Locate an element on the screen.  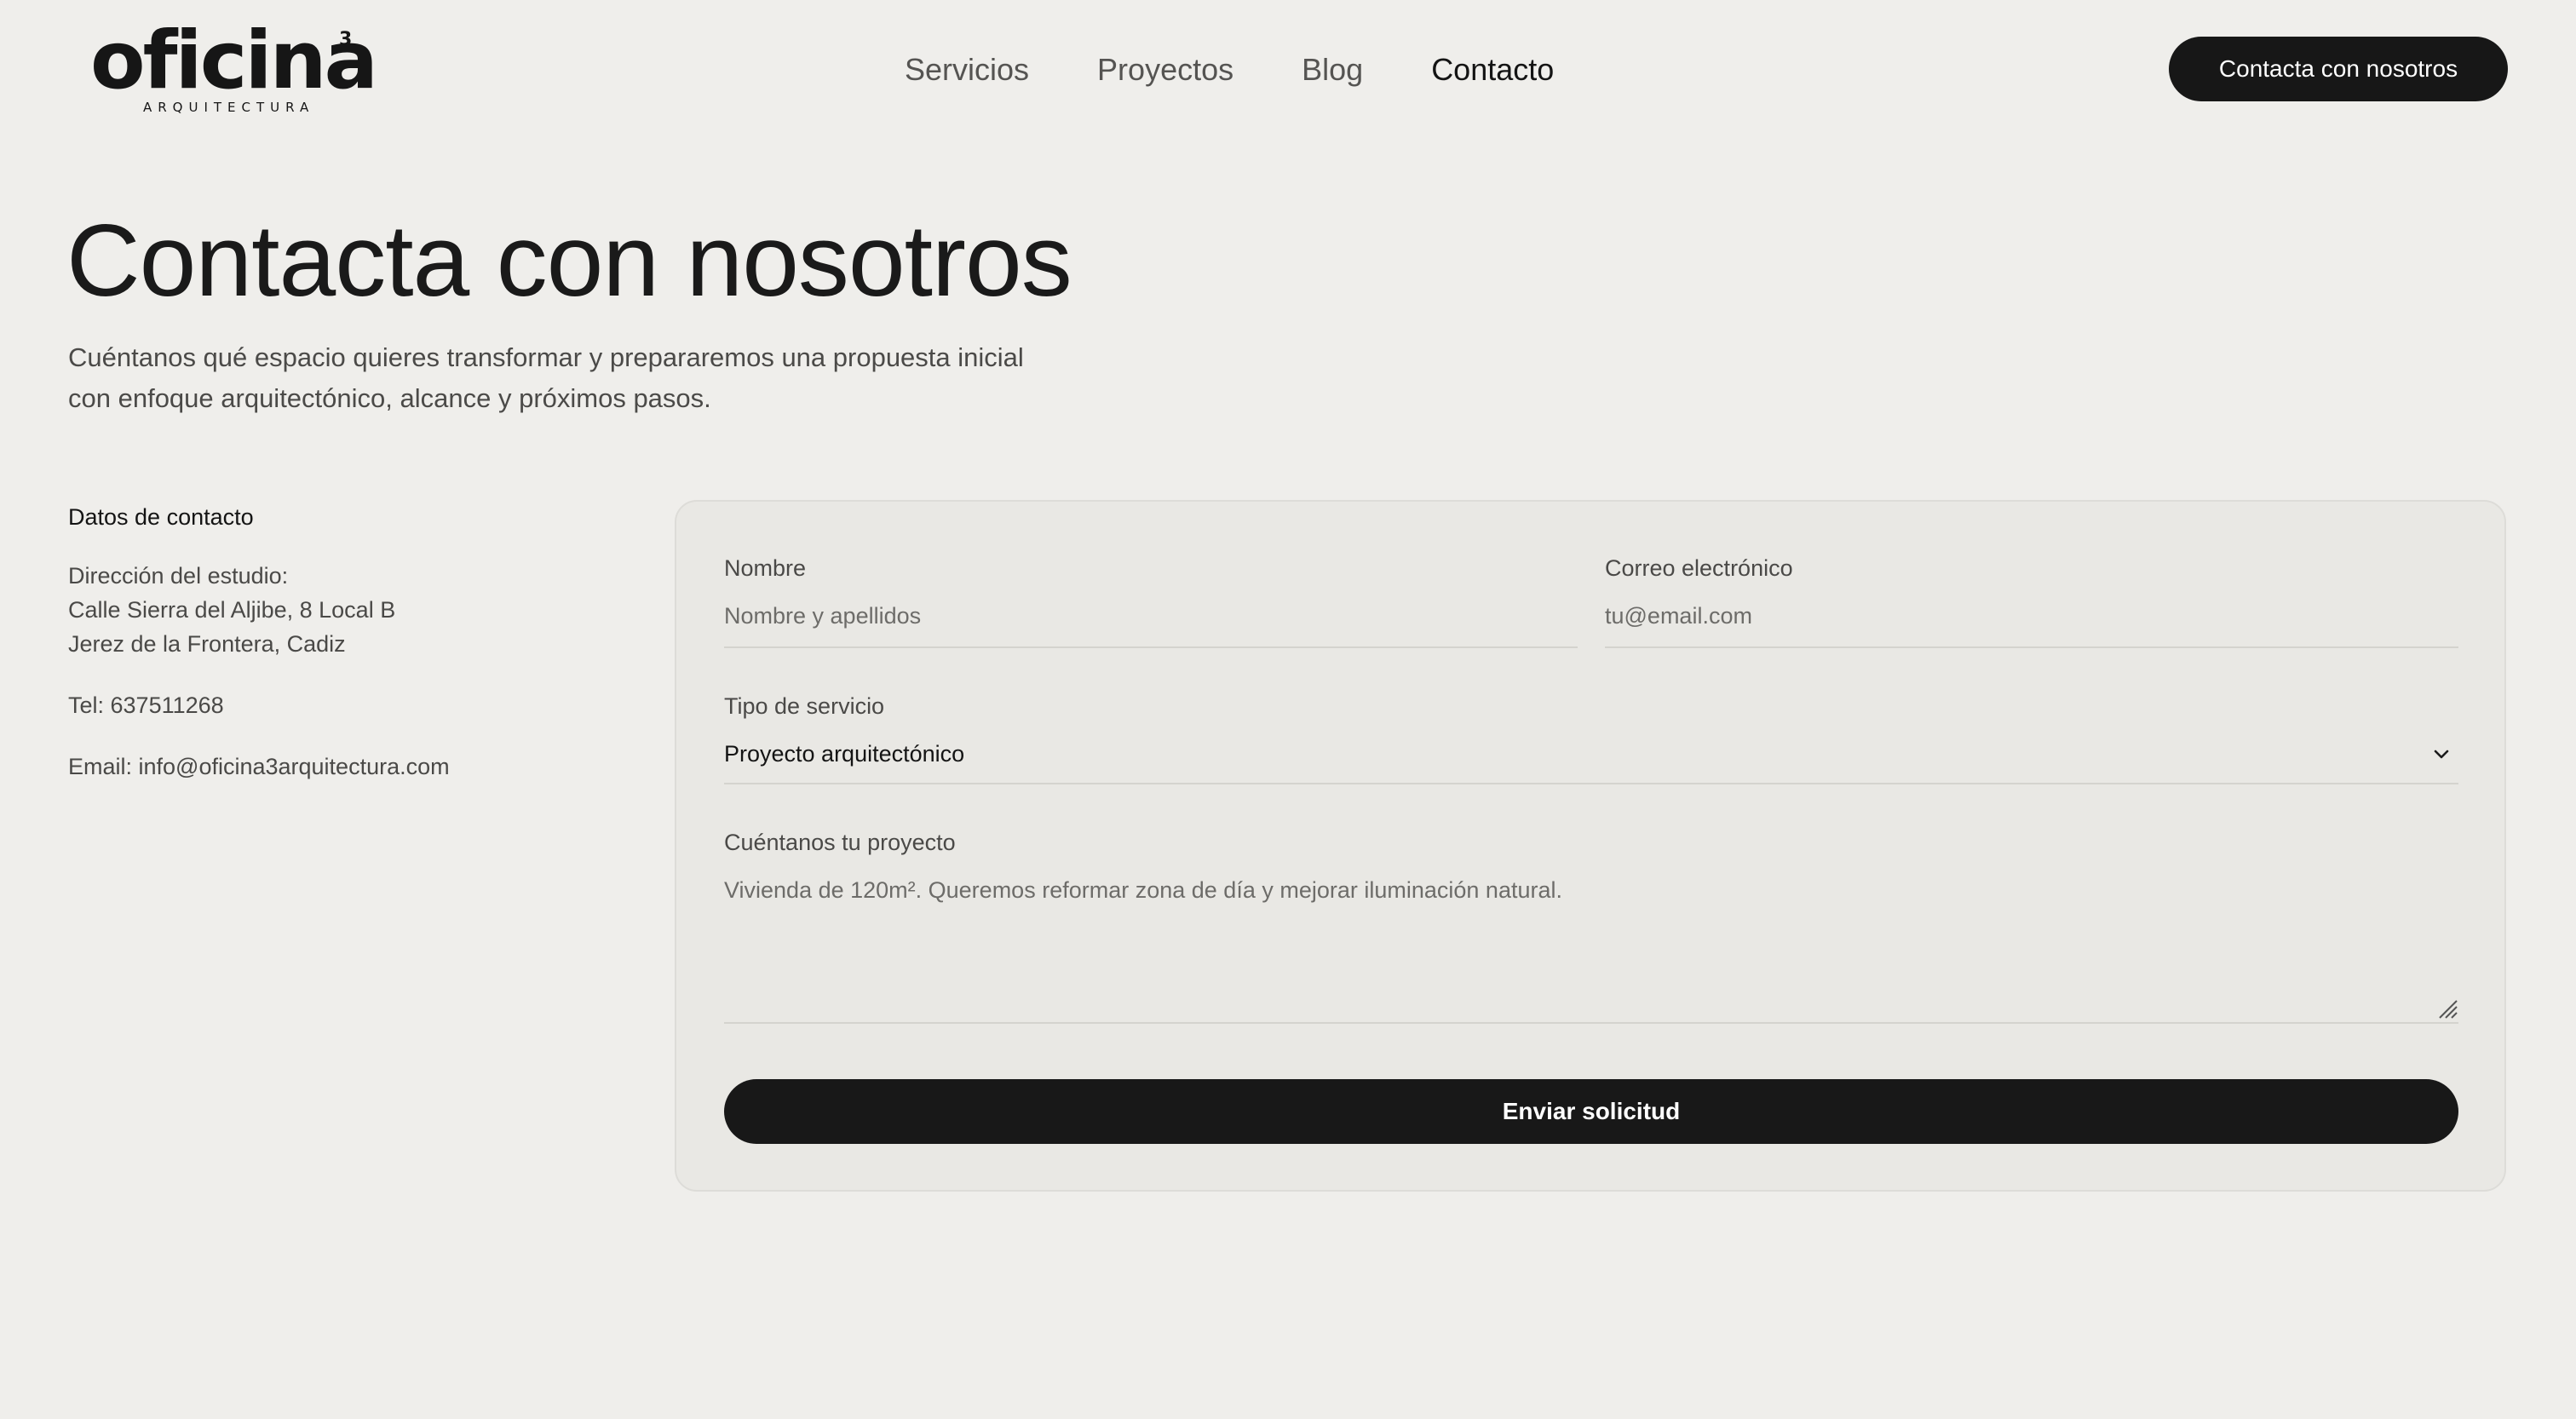
nav-item-contacto: Contacto is located at coordinates (1493, 70).